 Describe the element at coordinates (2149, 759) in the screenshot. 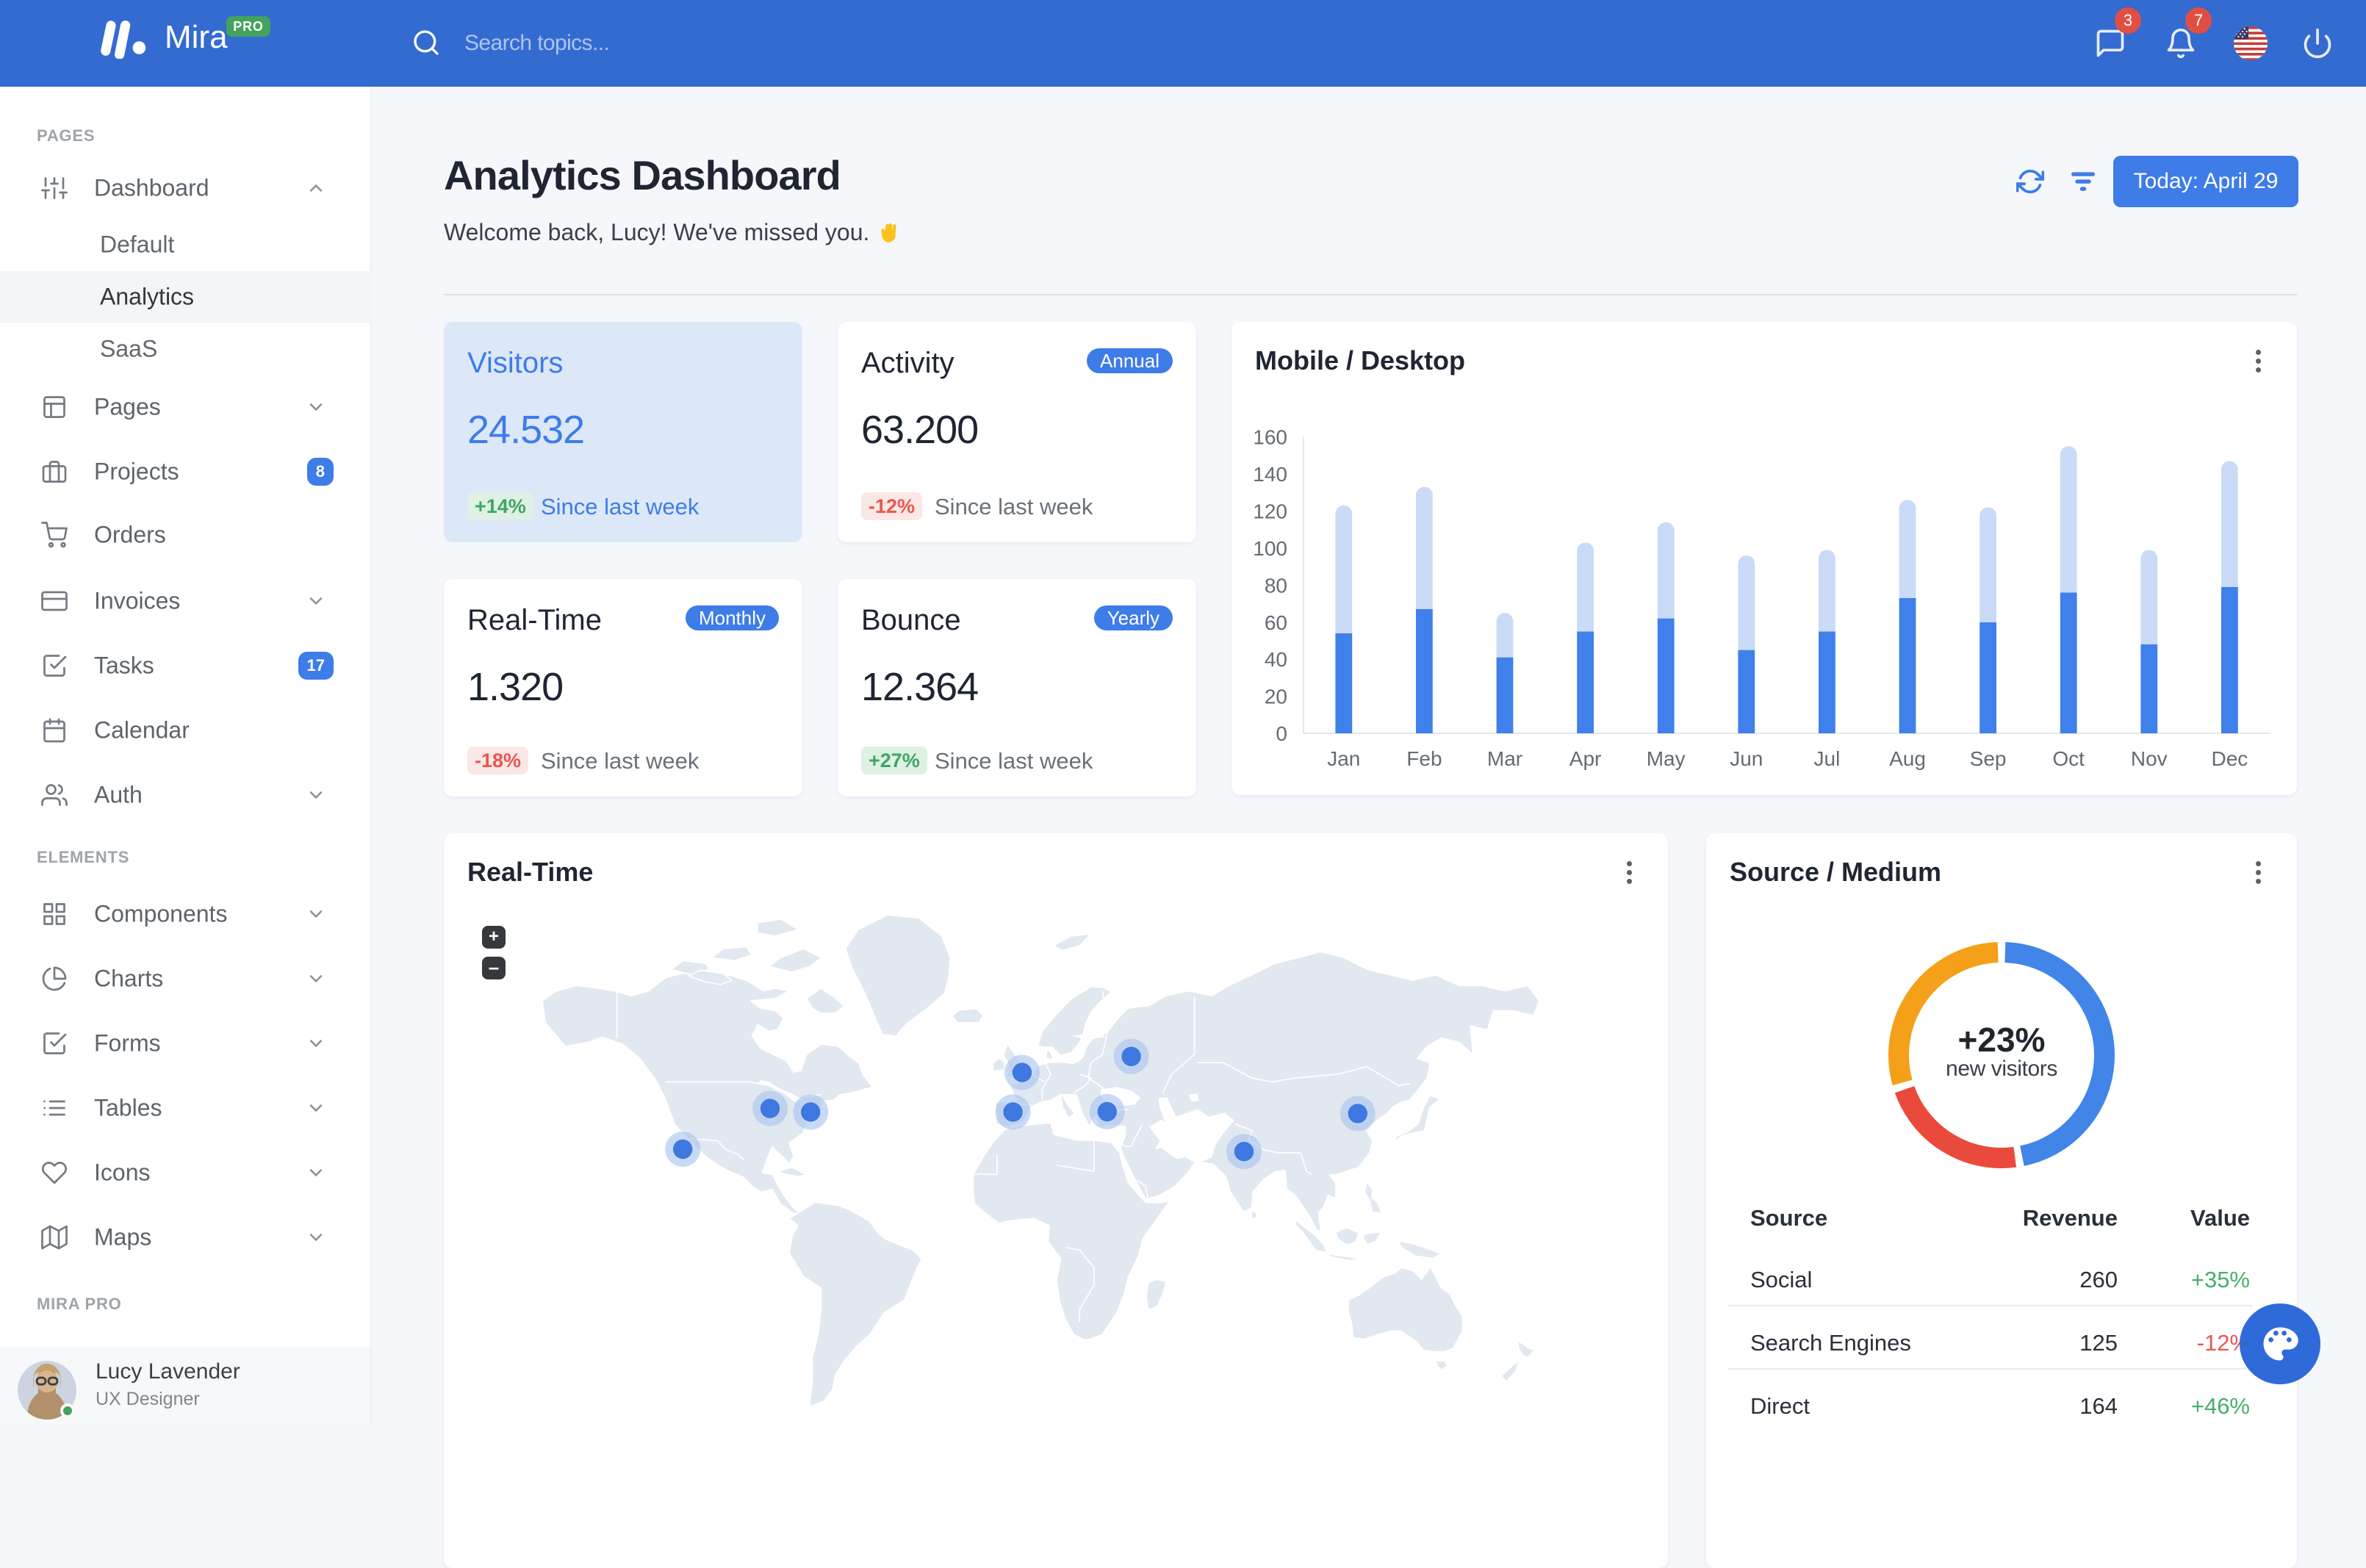

I see `svg-text: Nov` at that location.